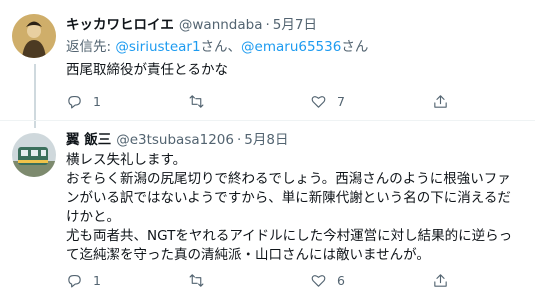 The width and height of the screenshot is (535, 299). What do you see at coordinates (295, 25) in the screenshot?
I see `tweet-date: 5月7日` at bounding box center [295, 25].